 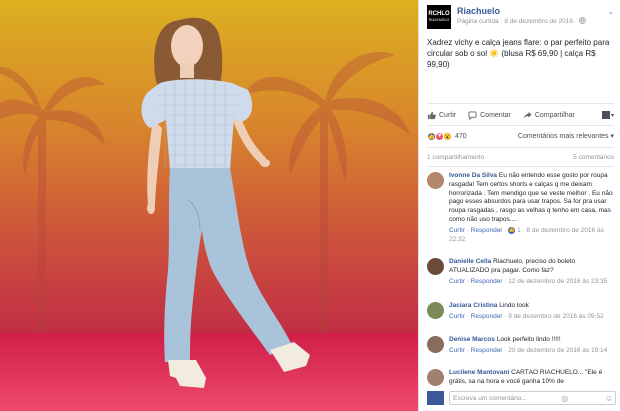 What do you see at coordinates (532, 398) in the screenshot?
I see `comment-input: Escreva um comentário... ◎ ☺` at bounding box center [532, 398].